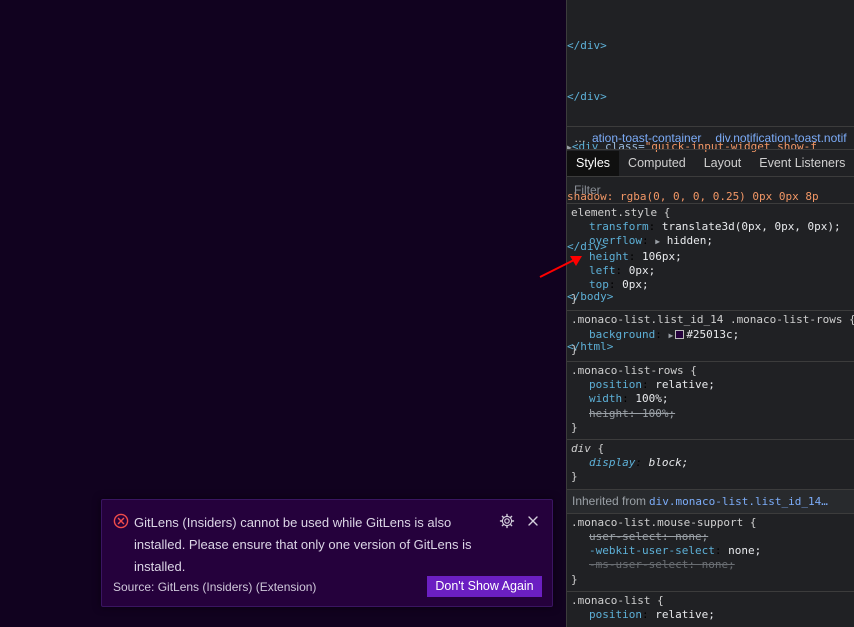 The image size is (854, 627). I want to click on dont-show-again-button: Don't Show Again, so click(484, 586).